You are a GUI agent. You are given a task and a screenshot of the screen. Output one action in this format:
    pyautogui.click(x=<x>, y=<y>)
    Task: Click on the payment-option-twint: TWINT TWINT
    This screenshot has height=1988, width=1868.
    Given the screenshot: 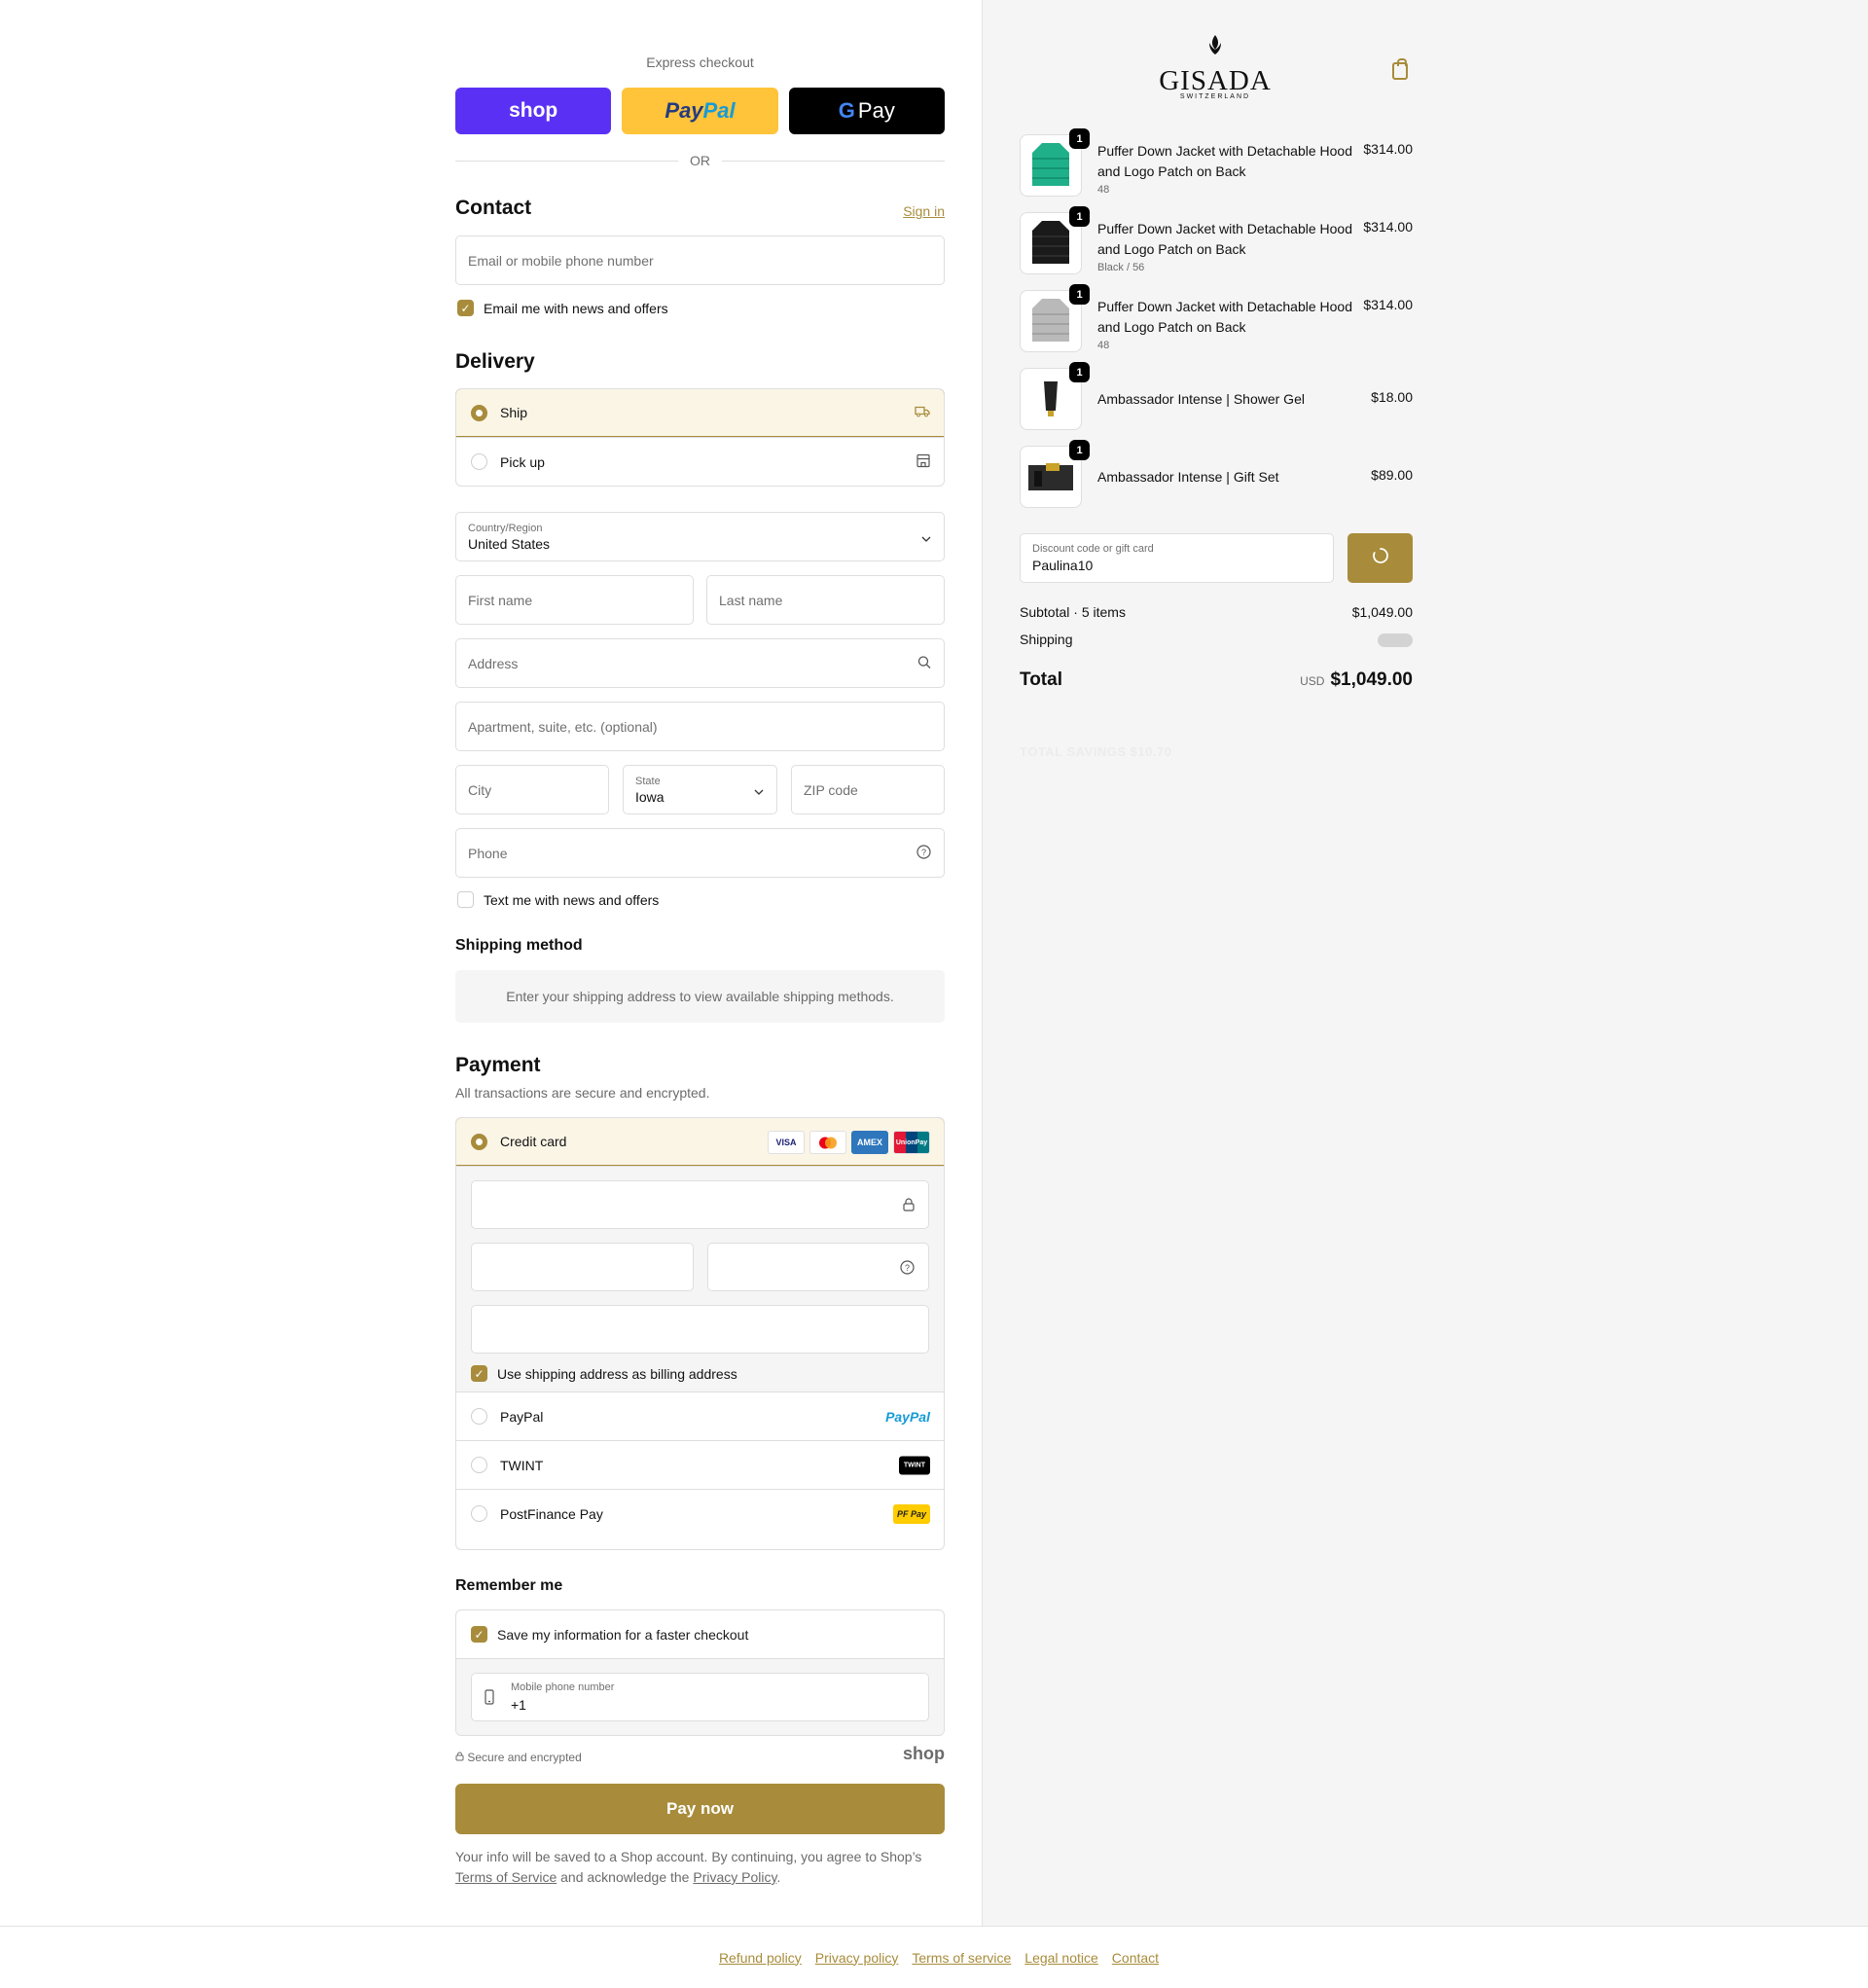 What is the action you would take?
    pyautogui.click(x=700, y=1464)
    